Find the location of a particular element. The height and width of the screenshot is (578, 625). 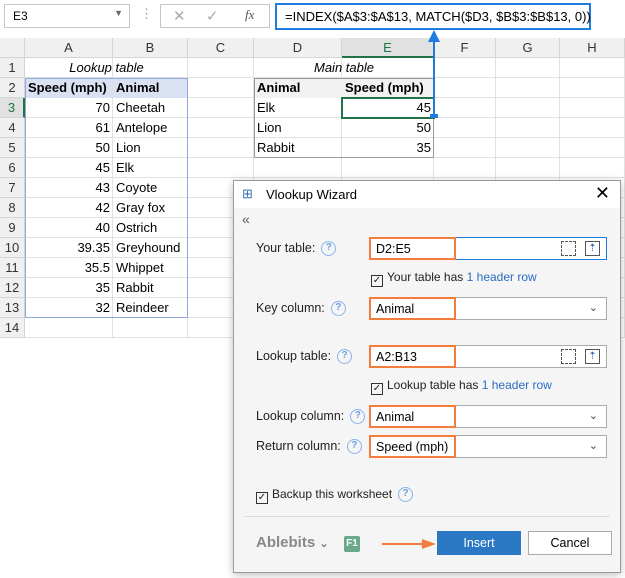

cancel-icon: ✕ is located at coordinates (179, 16).